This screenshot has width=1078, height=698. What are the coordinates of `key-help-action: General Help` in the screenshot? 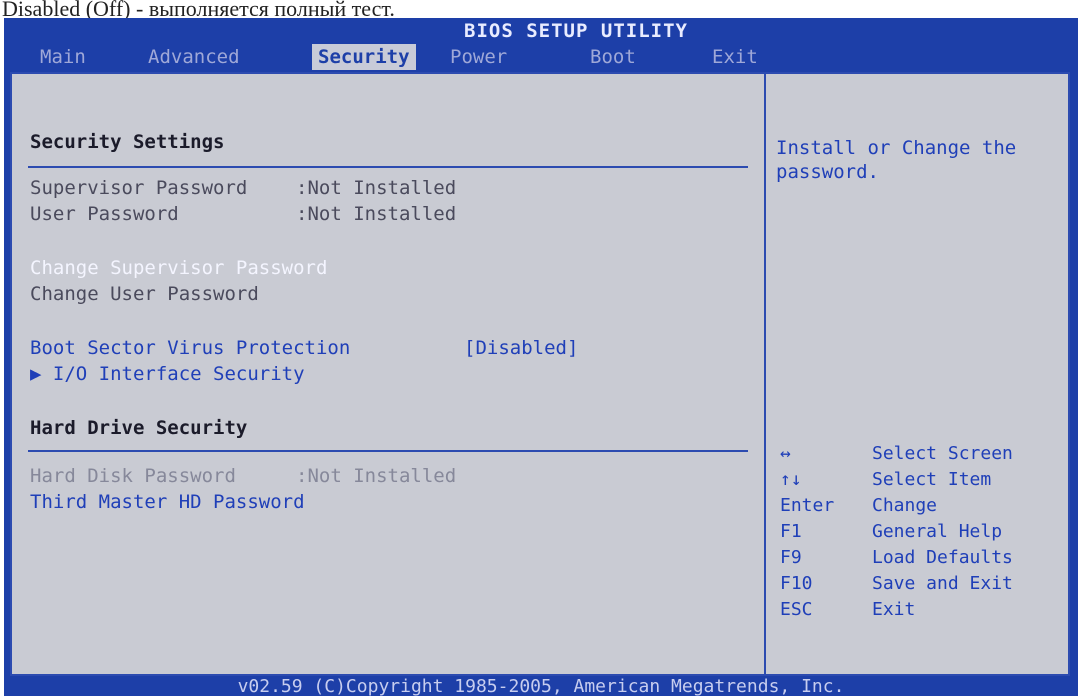 It's located at (937, 531).